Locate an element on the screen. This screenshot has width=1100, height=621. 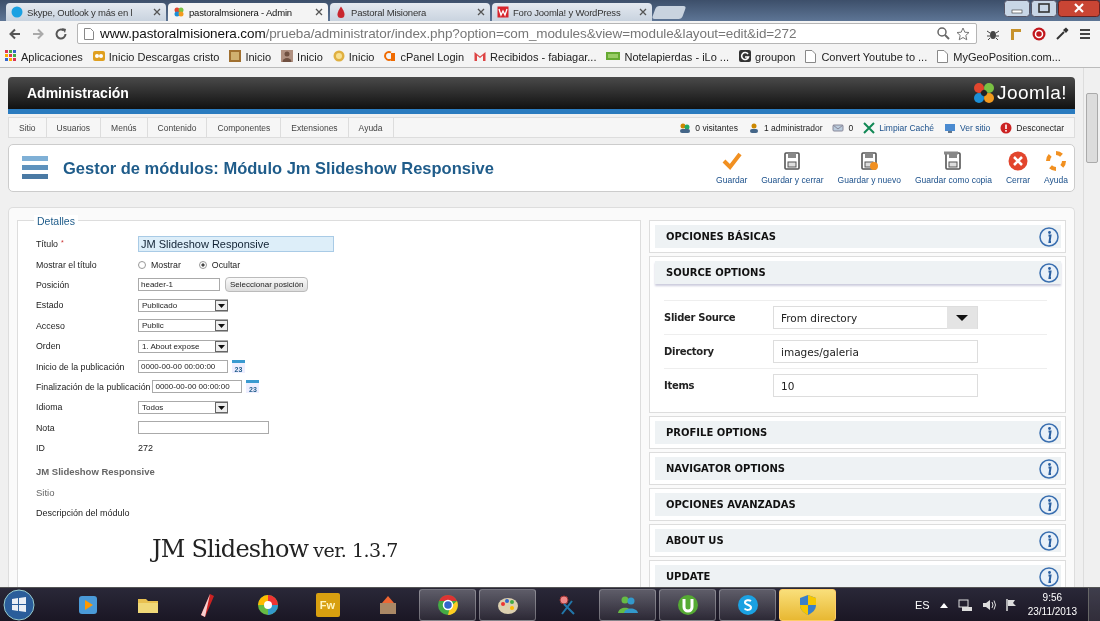
accordion-header: PROFILE OPTIONS is located at coordinates (858, 432).